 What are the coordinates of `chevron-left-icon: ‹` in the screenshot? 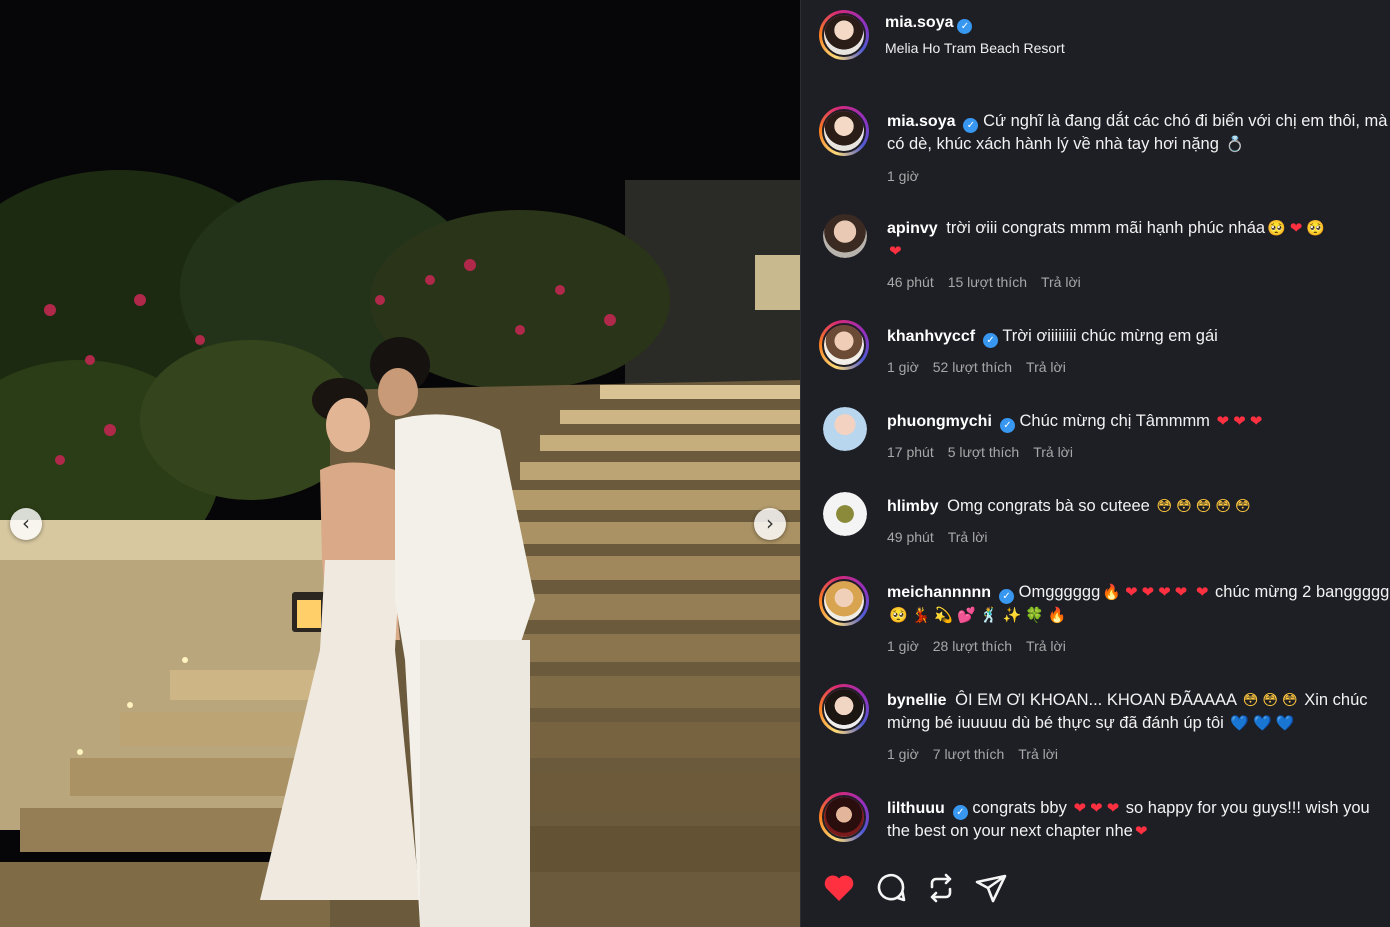 It's located at (26, 523).